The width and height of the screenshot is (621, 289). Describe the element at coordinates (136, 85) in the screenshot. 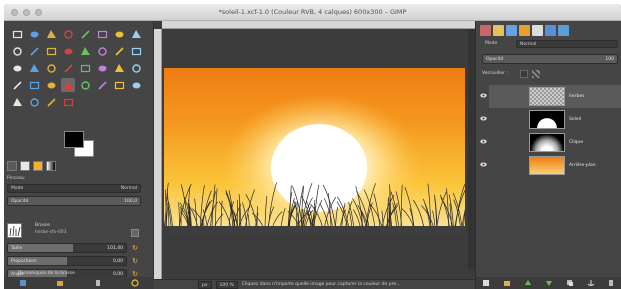

I see `perspective-clone-icon` at that location.